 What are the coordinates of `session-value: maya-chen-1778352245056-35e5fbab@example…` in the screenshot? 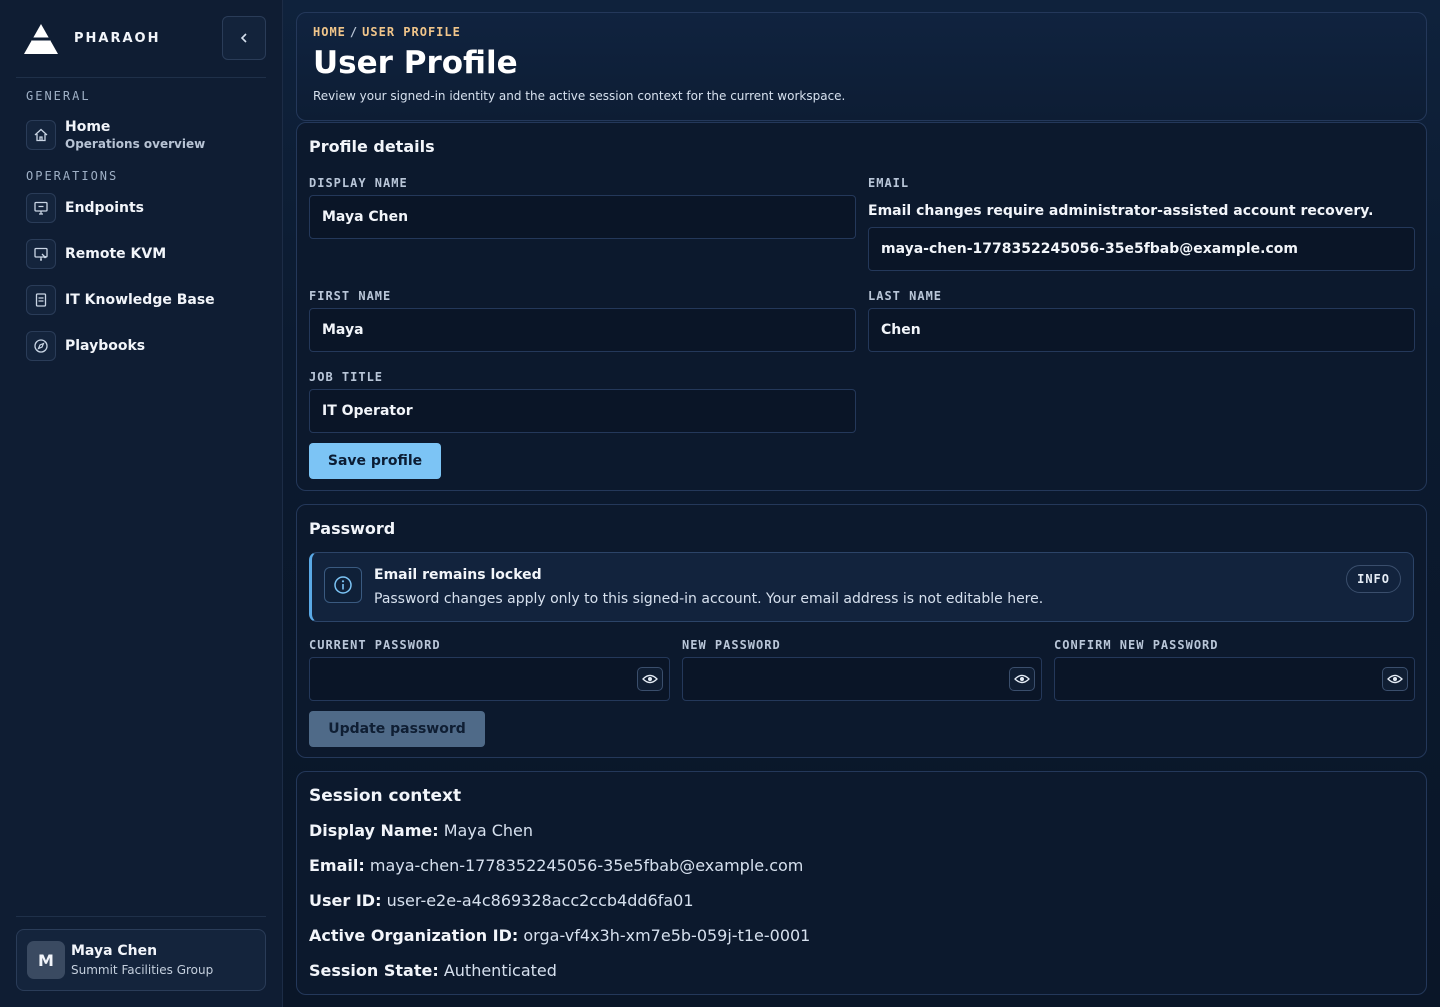 It's located at (586, 865).